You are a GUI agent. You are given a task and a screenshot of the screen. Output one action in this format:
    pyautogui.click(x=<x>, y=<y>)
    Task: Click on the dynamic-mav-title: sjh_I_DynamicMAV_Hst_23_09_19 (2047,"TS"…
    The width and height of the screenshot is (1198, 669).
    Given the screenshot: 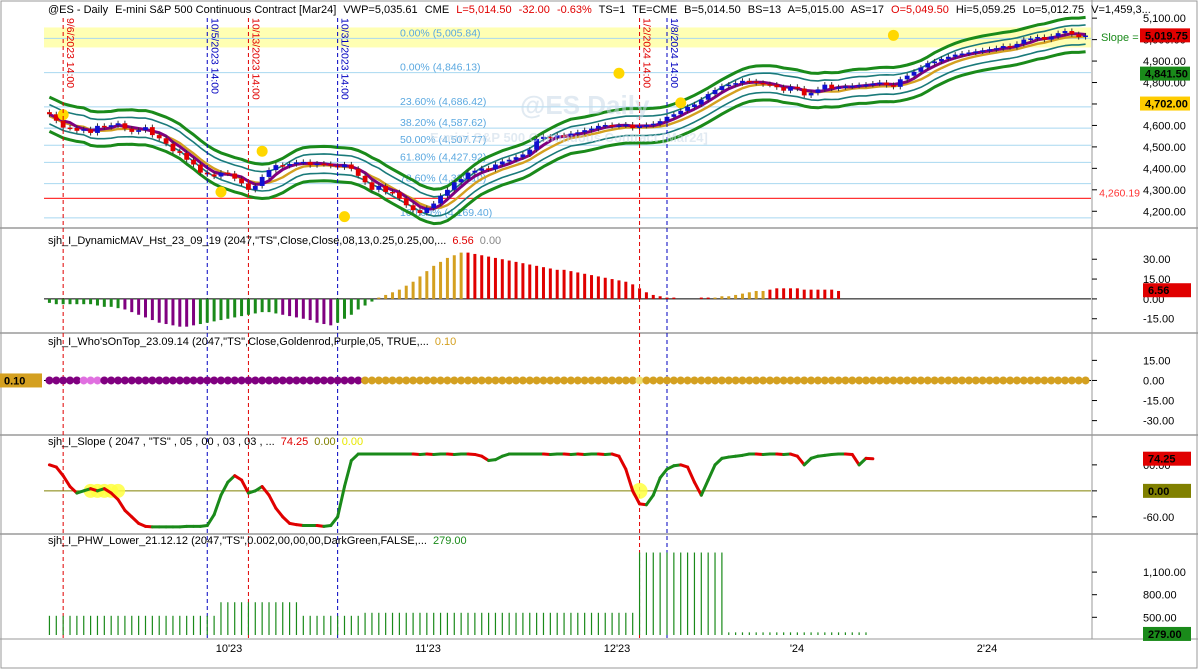 What is the action you would take?
    pyautogui.click(x=274, y=241)
    